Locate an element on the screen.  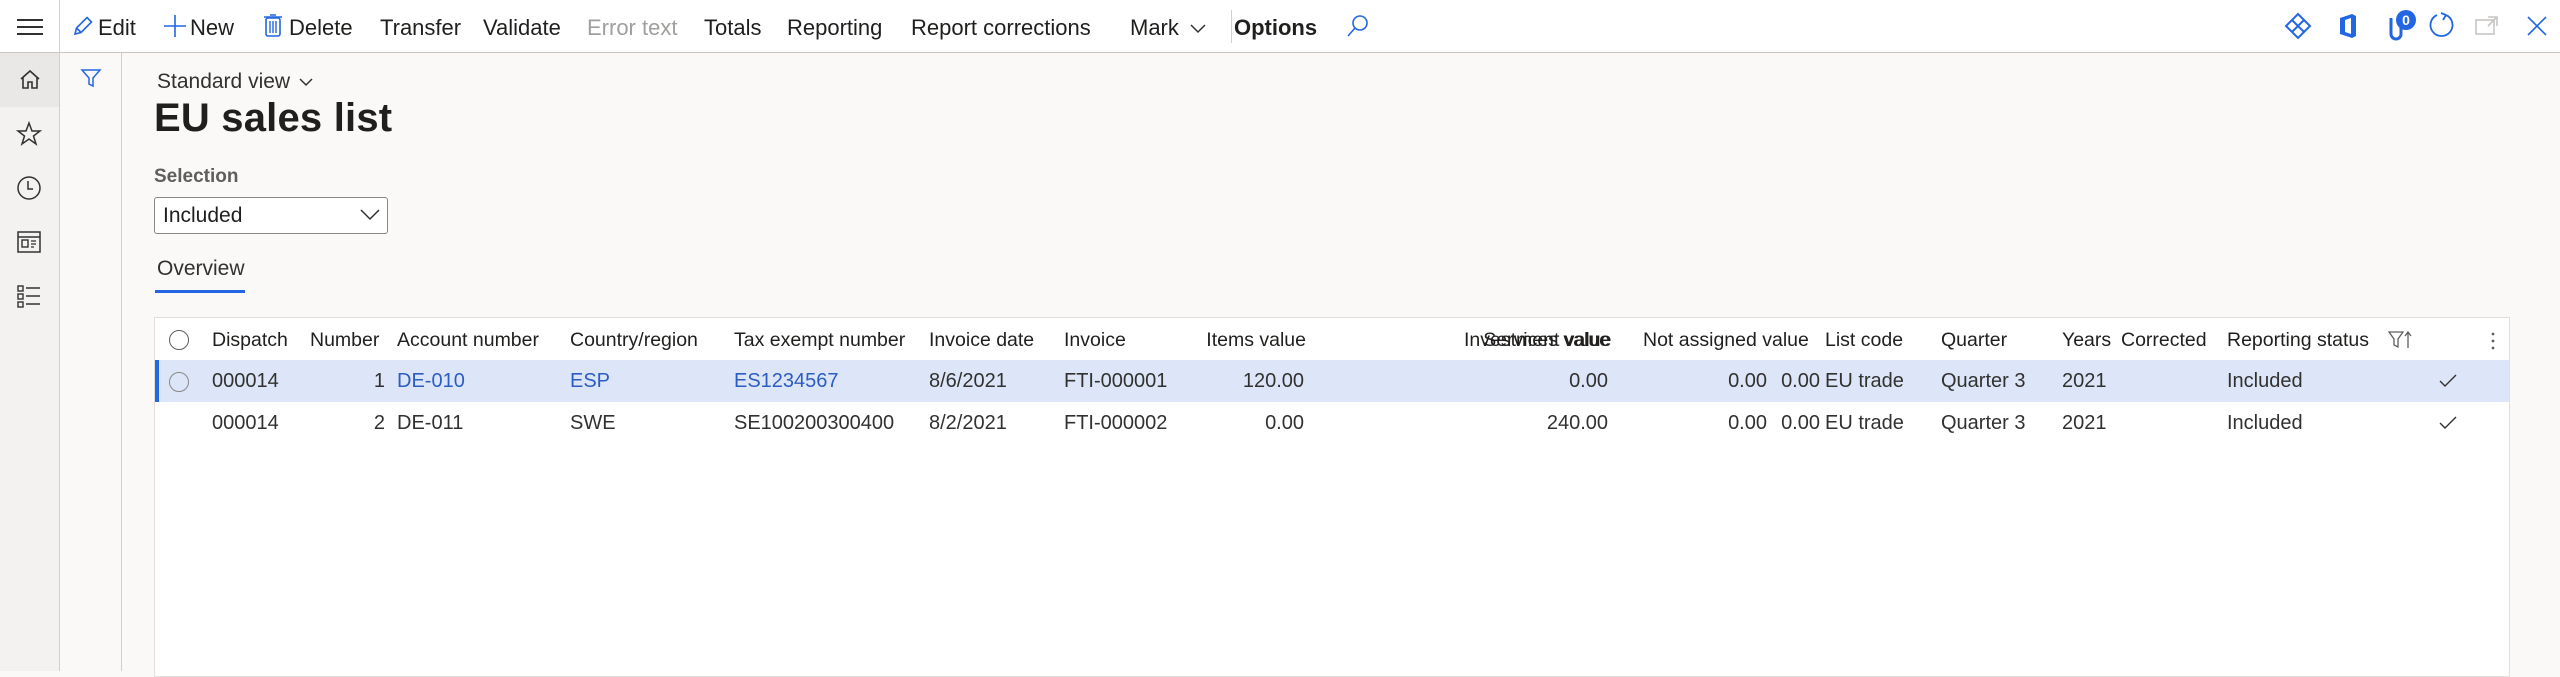
column-header-list-code: List code is located at coordinates (1864, 339).